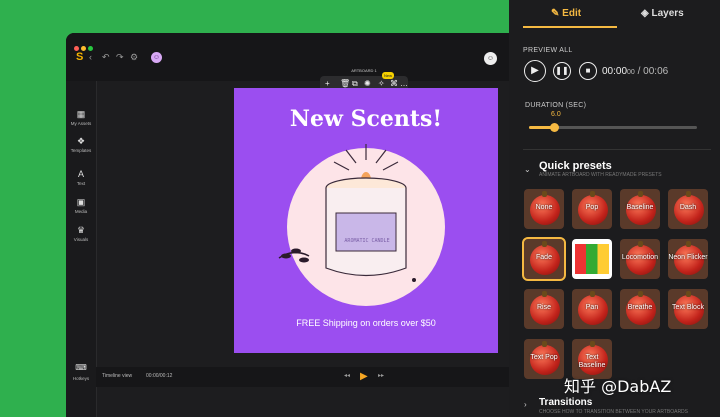  I want to click on preset-tile: Pan, so click(592, 309).